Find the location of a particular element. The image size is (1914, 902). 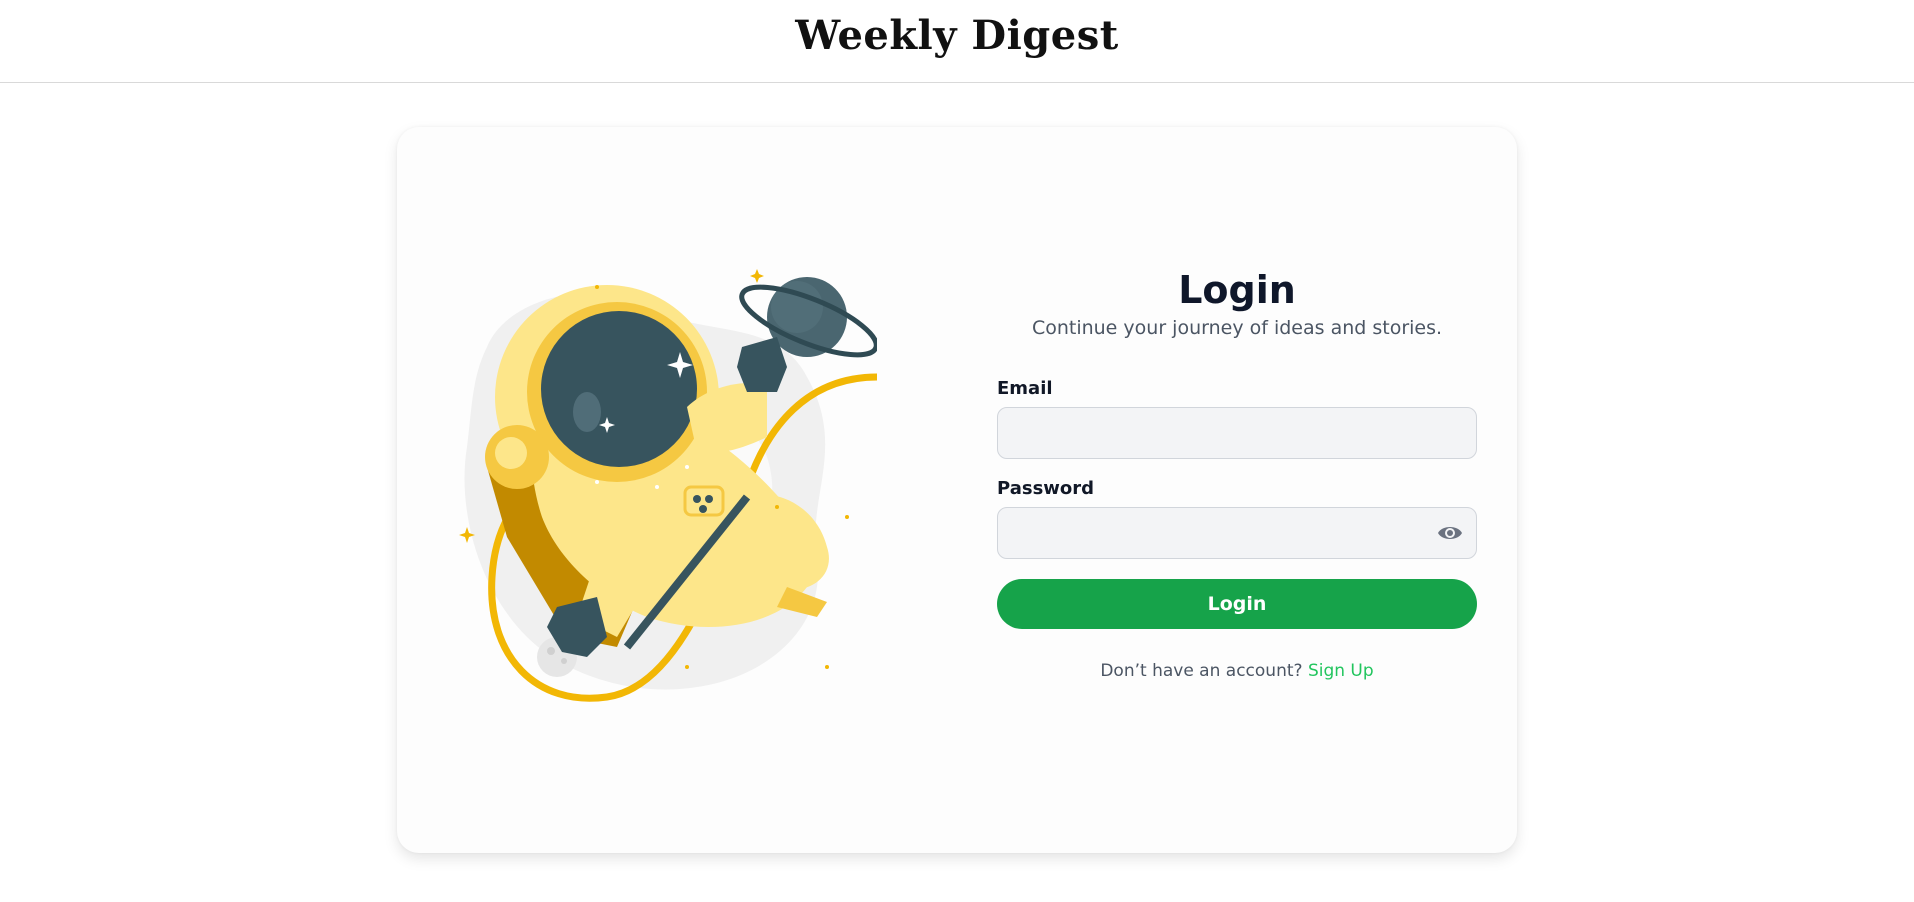

password-field is located at coordinates (1237, 533).